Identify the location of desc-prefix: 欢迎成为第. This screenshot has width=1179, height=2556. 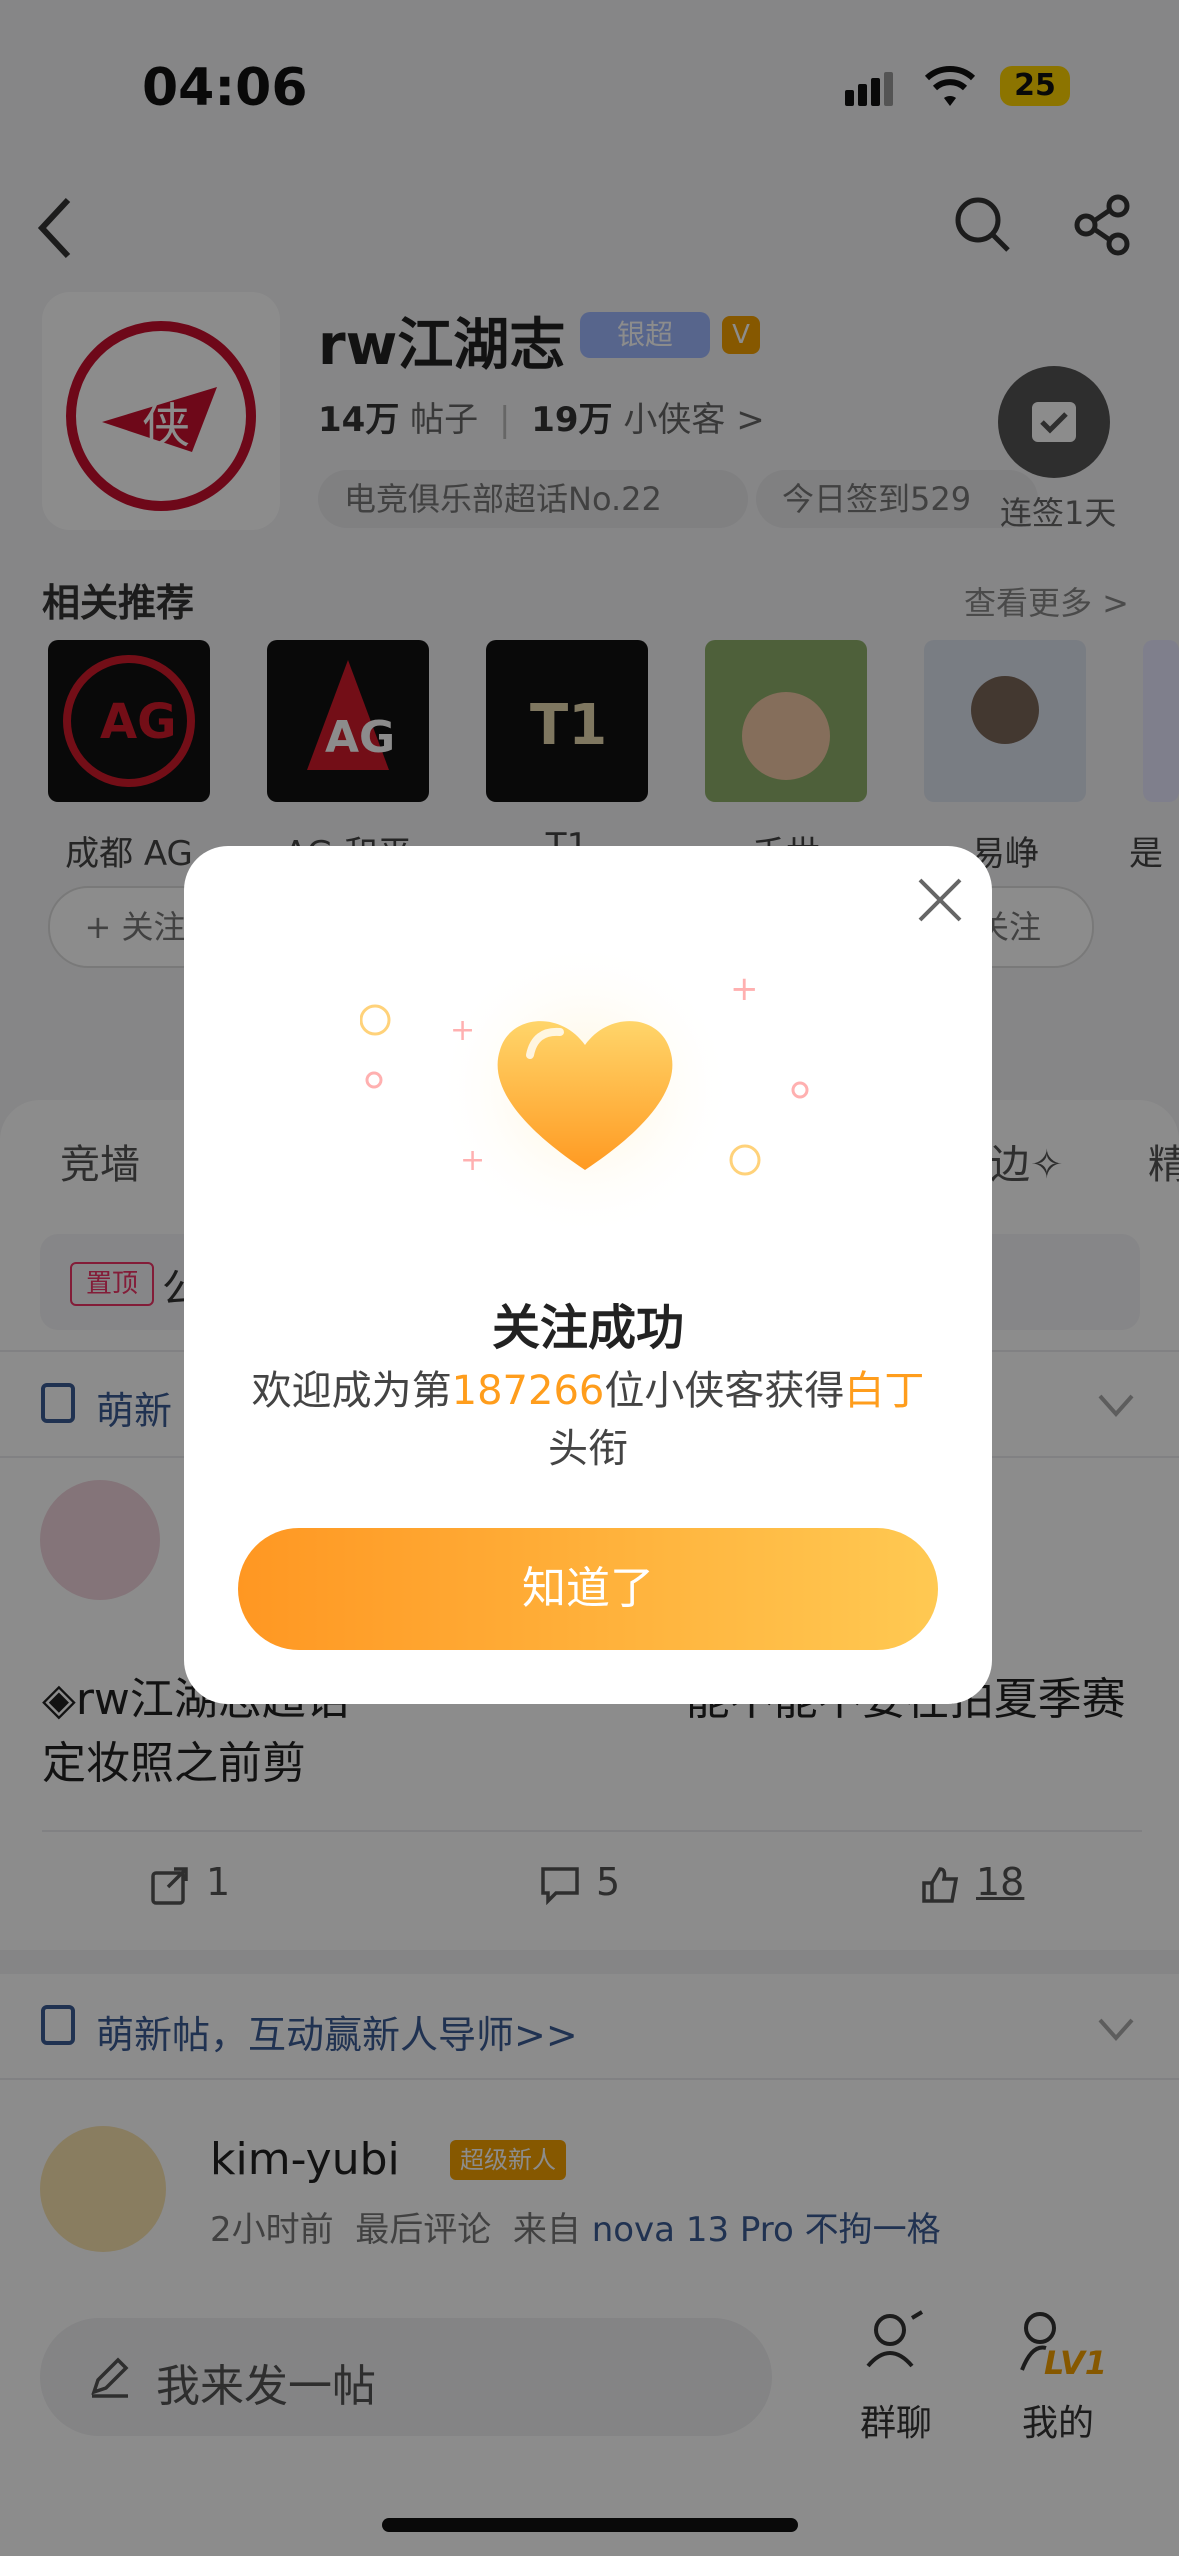
(351, 1391).